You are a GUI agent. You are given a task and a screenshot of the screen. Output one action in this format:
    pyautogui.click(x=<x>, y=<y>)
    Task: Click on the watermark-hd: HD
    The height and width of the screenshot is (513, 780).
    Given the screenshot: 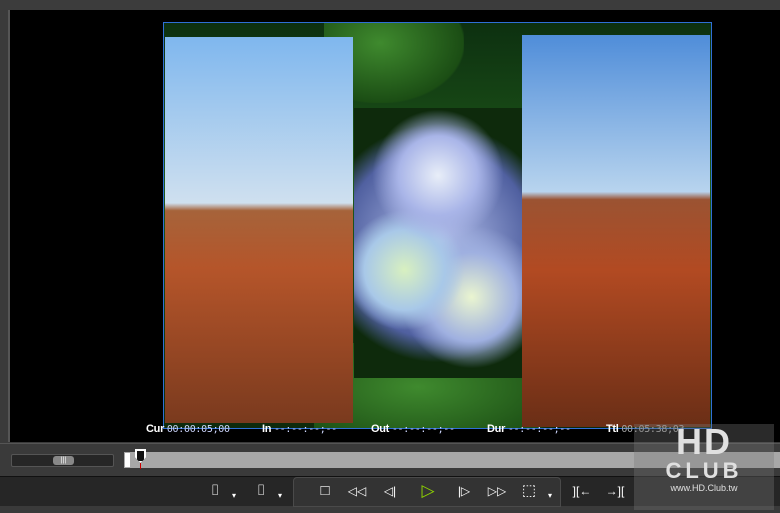 What is the action you would take?
    pyautogui.click(x=704, y=441)
    